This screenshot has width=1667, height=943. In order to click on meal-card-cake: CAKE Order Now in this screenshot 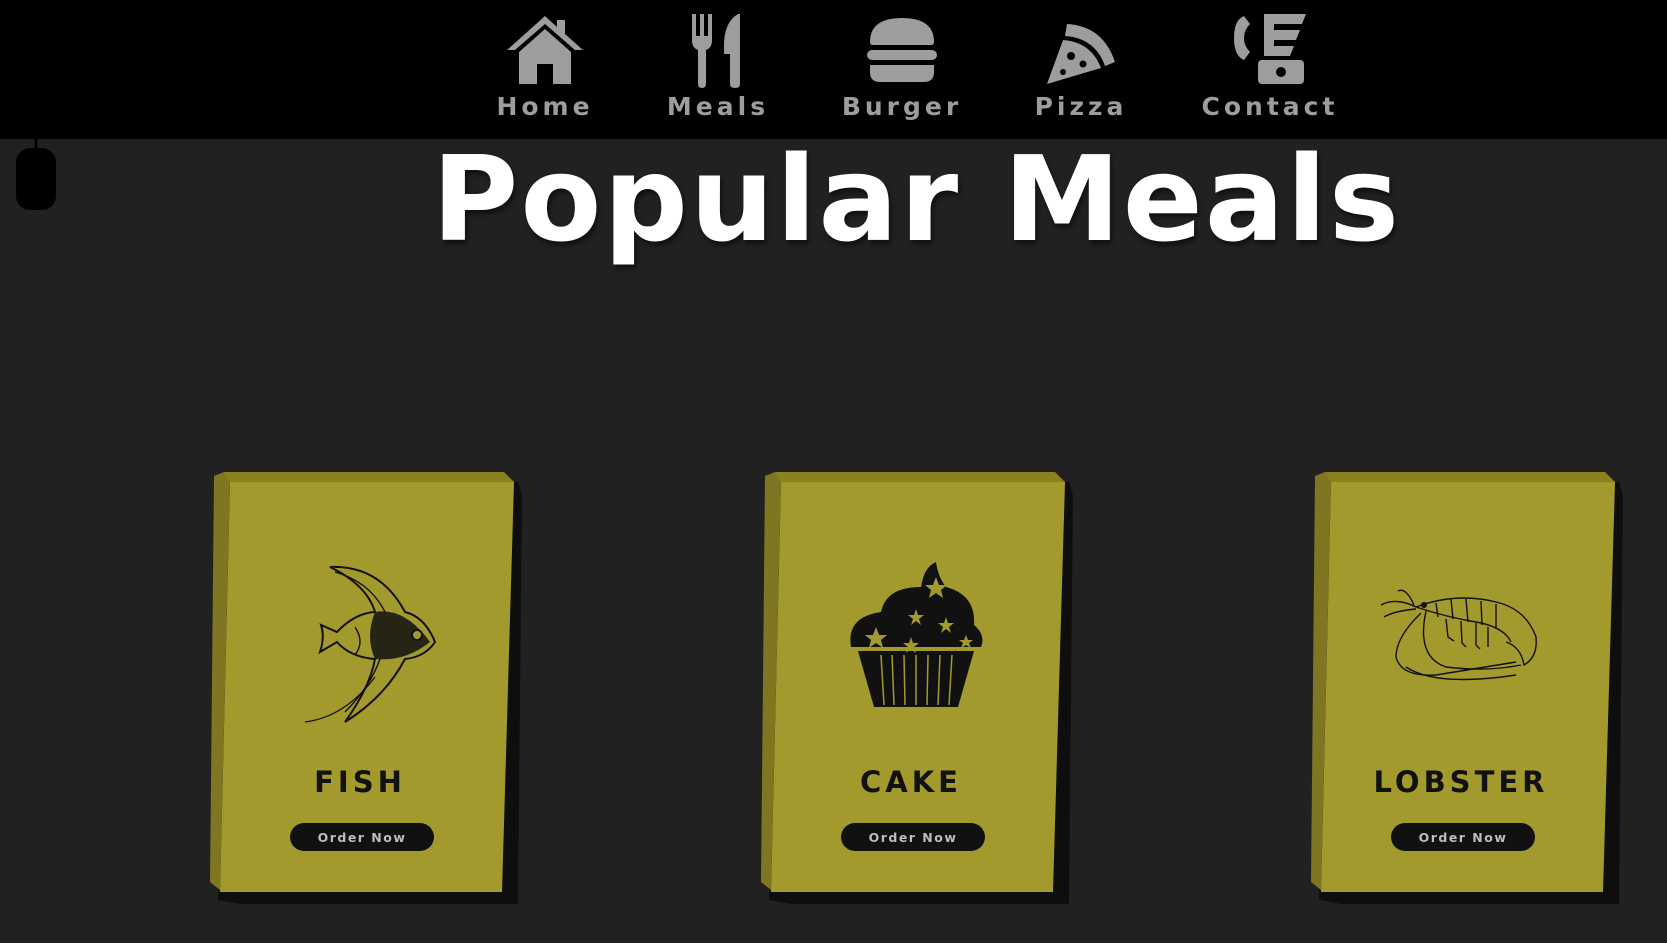, I will do `click(917, 688)`.